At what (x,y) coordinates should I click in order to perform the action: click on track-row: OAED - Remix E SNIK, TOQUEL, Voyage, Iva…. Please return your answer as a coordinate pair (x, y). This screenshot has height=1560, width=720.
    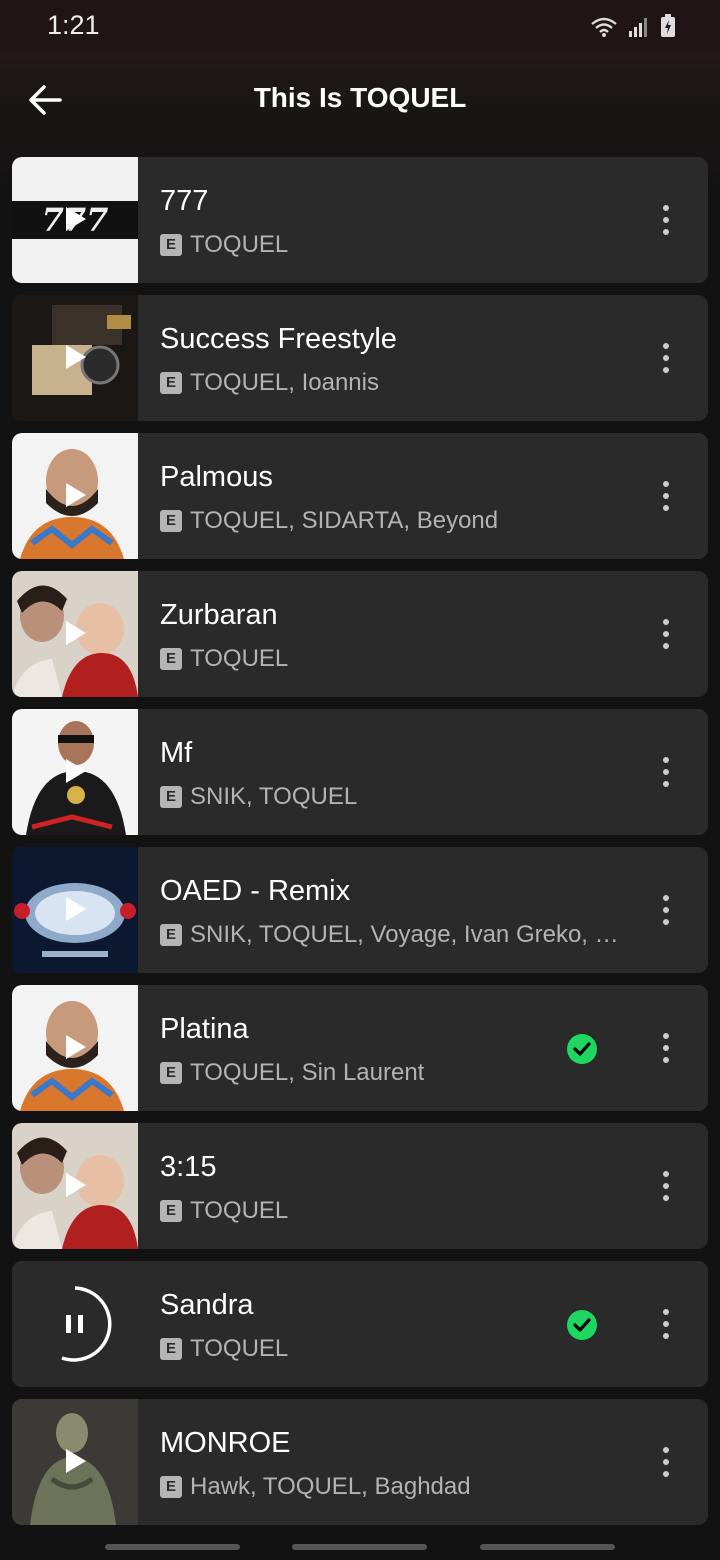
    Looking at the image, I should click on (360, 910).